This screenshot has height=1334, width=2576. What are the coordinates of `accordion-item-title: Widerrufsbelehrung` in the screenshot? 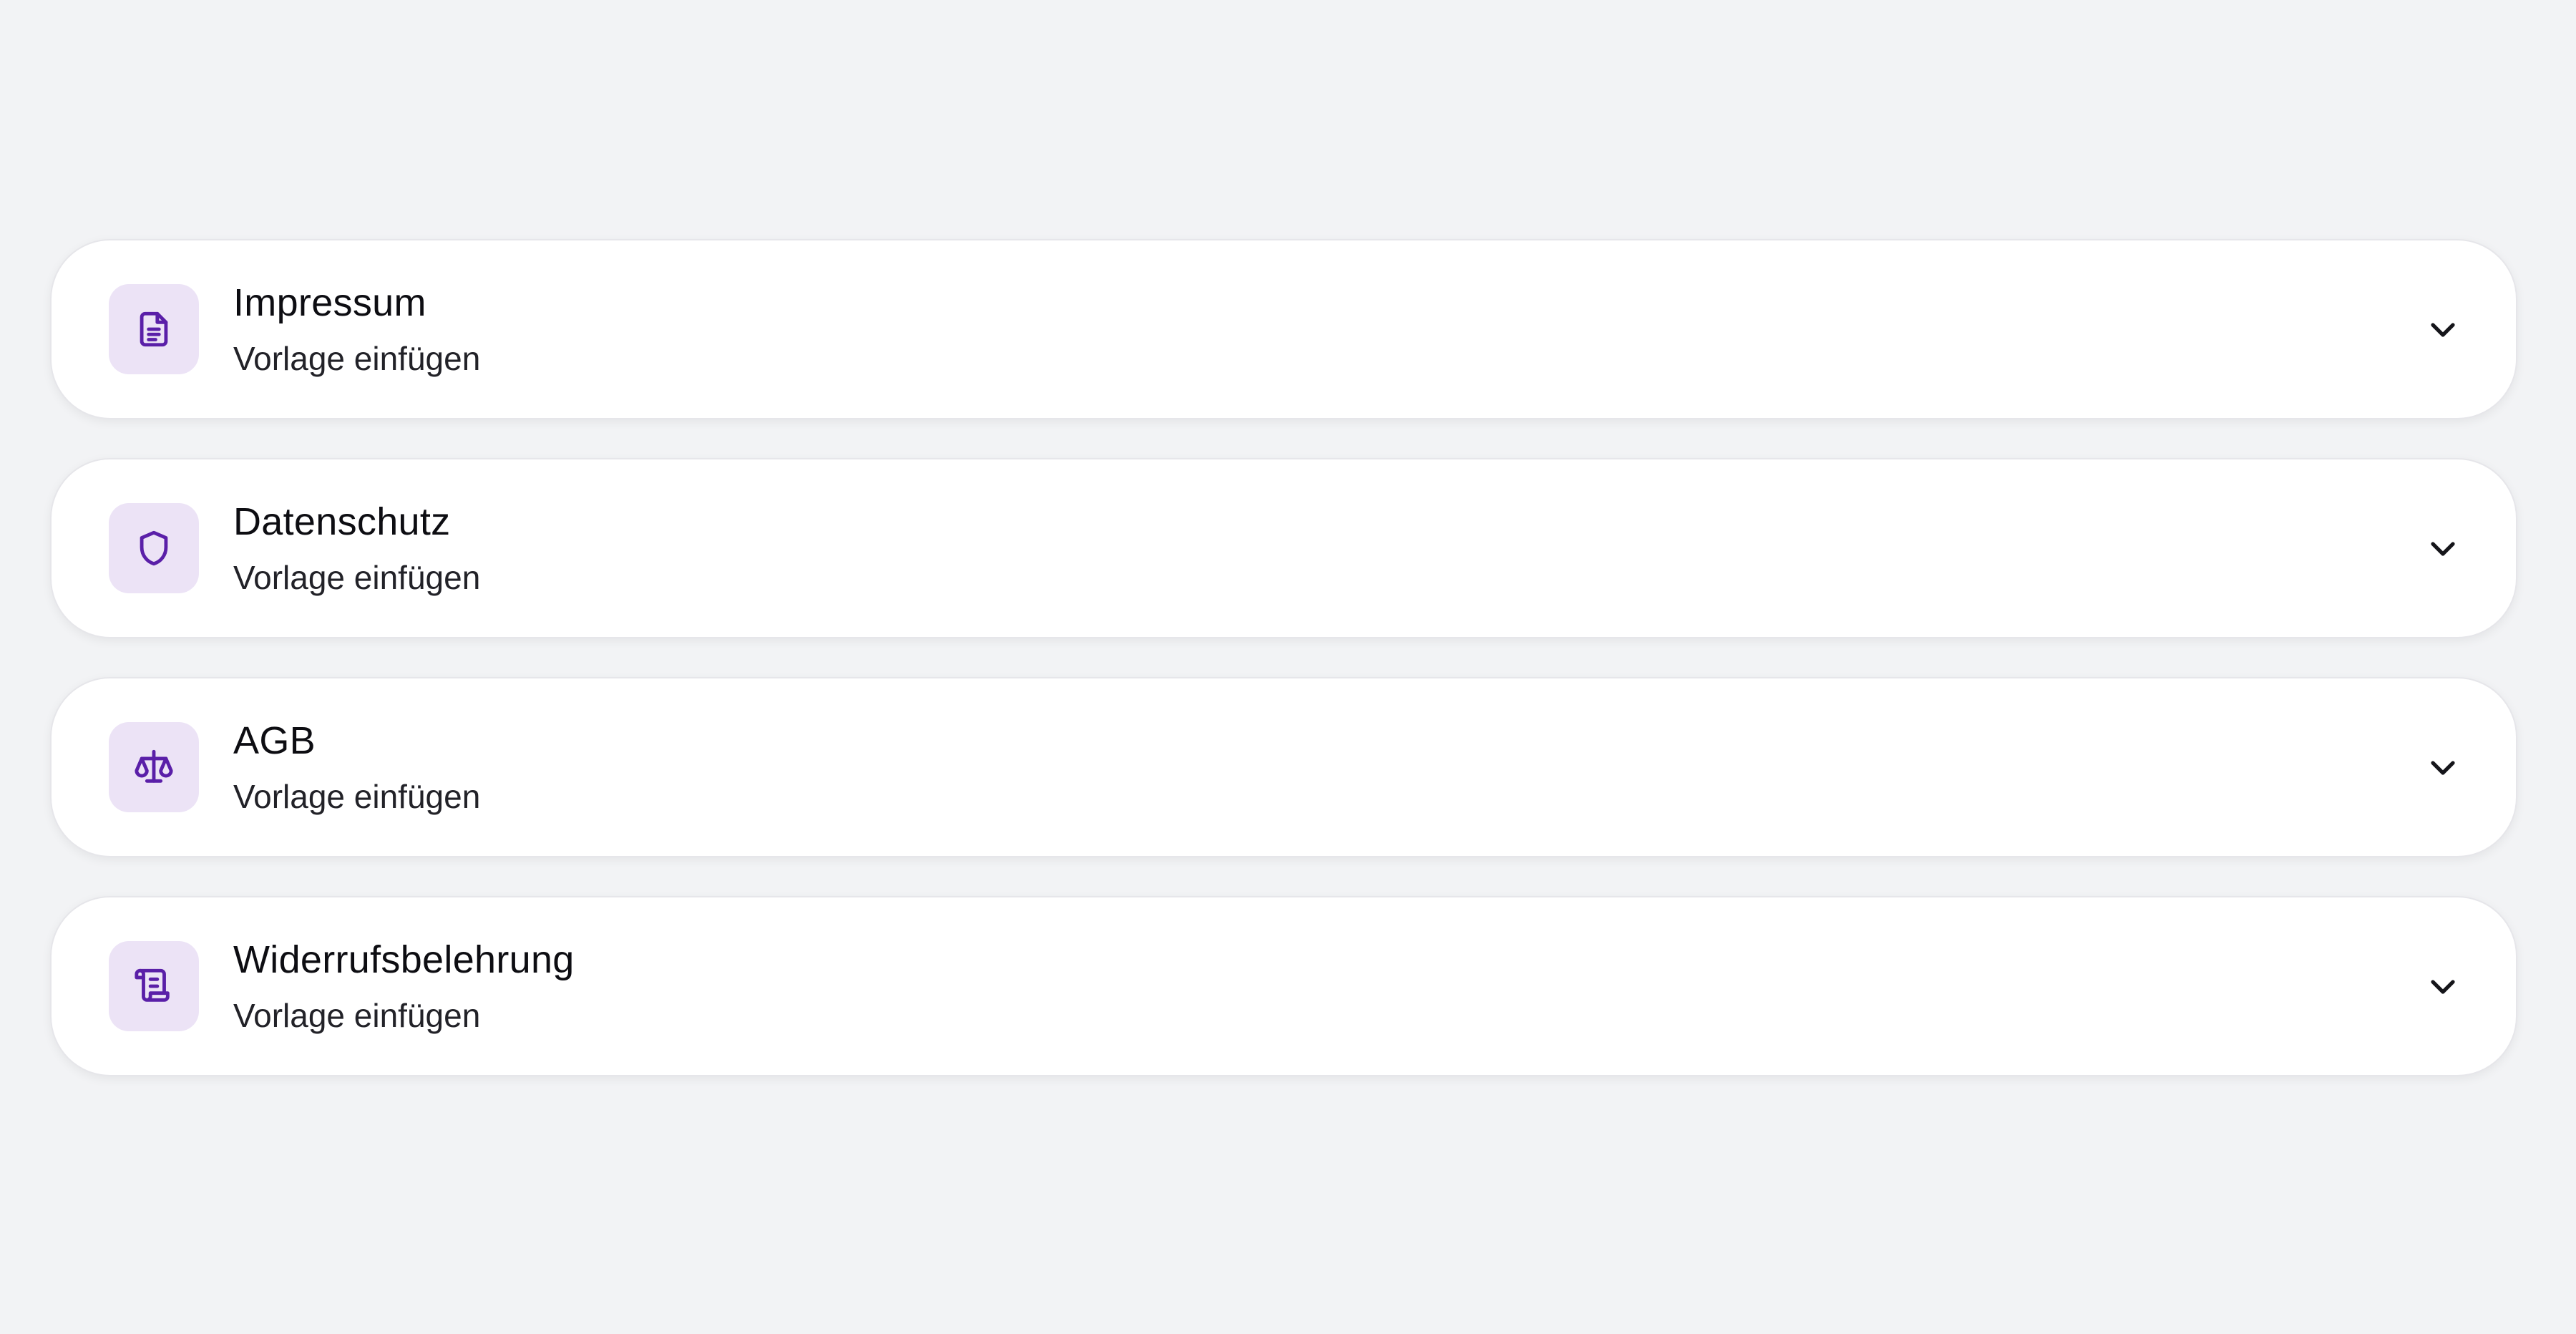 It's located at (404, 959).